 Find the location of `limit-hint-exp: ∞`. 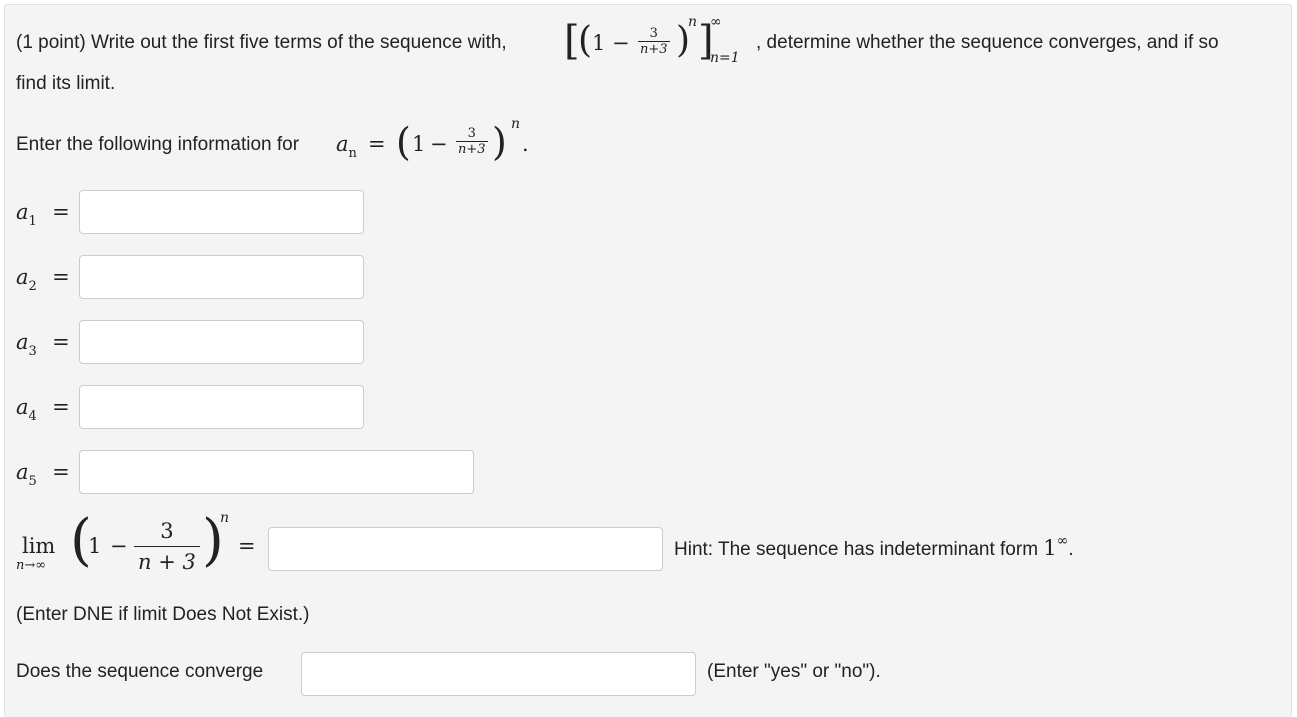

limit-hint-exp: ∞ is located at coordinates (1062, 541).